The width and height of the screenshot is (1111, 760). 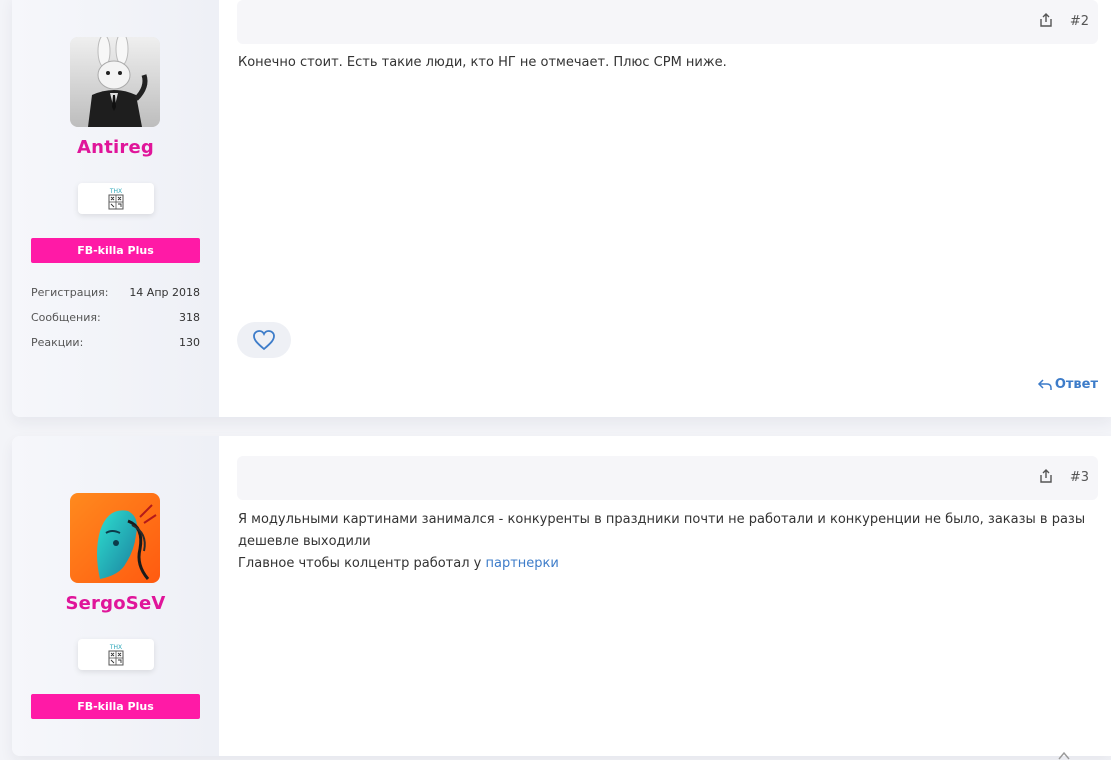 I want to click on stat-label: Реакции:, so click(x=57, y=342).